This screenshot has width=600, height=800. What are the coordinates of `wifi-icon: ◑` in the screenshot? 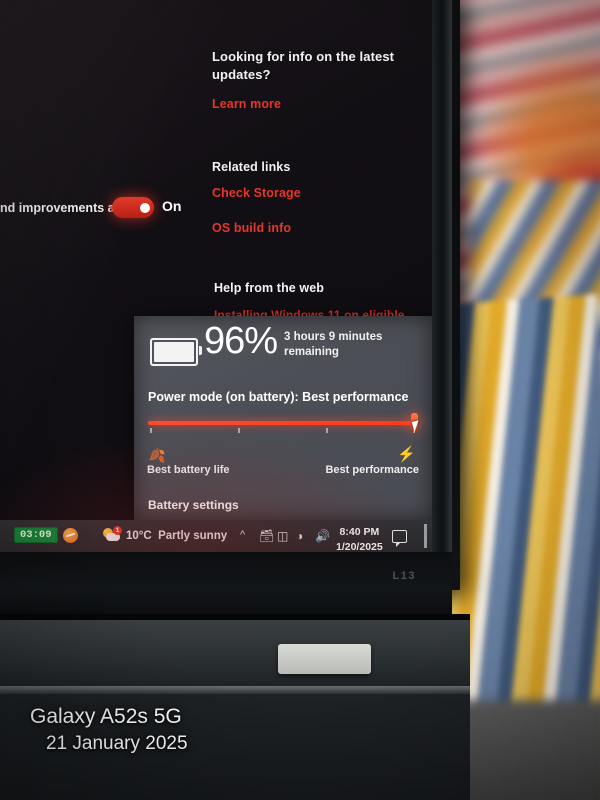 It's located at (299, 536).